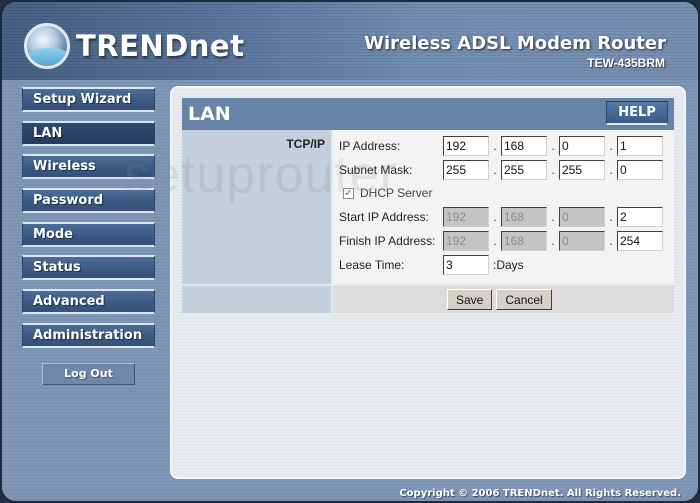  I want to click on lease-time-input, so click(466, 265).